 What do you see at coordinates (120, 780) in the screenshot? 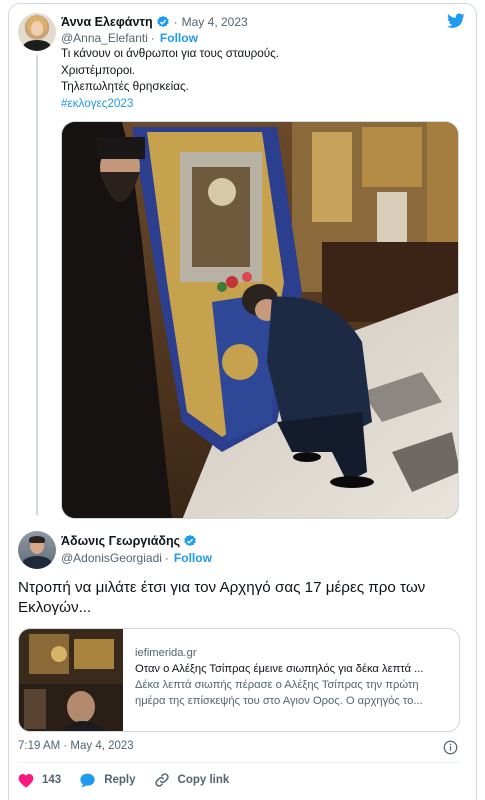
I see `reply-label: Reply` at bounding box center [120, 780].